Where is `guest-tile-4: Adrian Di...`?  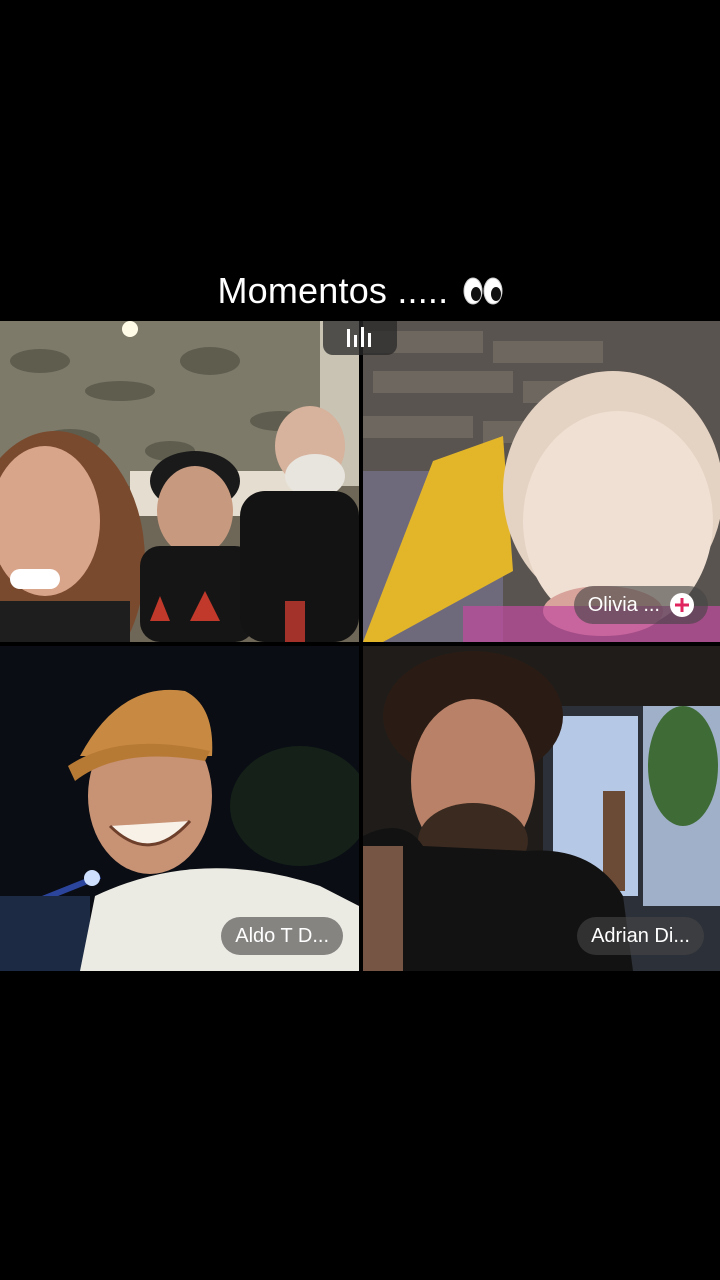 guest-tile-4: Adrian Di... is located at coordinates (541, 808).